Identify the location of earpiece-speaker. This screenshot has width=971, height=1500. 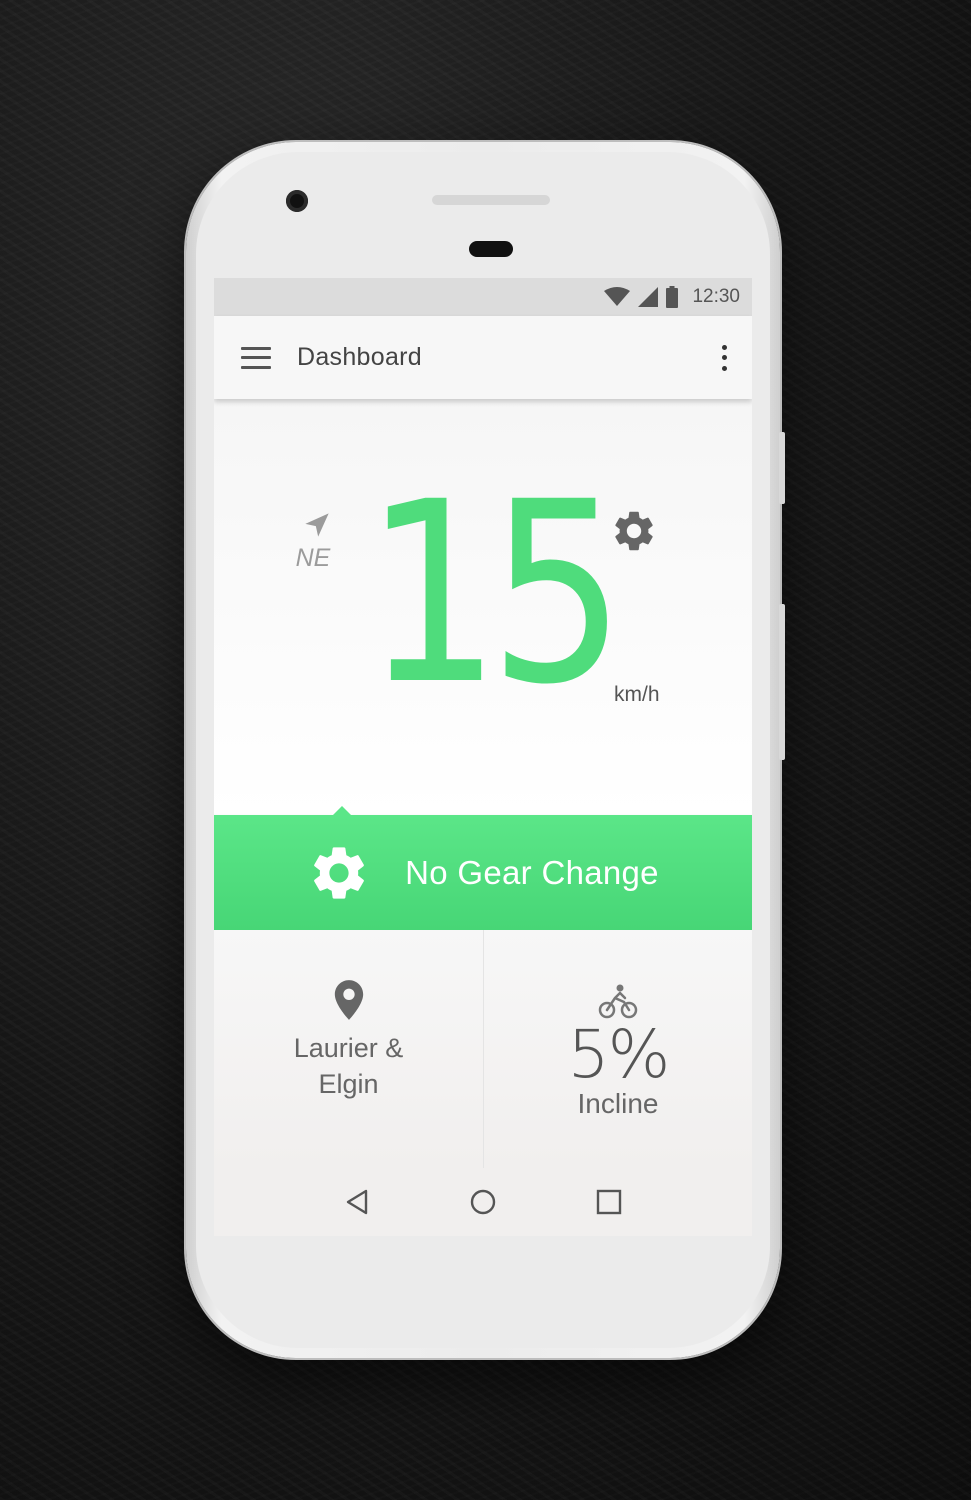
(491, 200).